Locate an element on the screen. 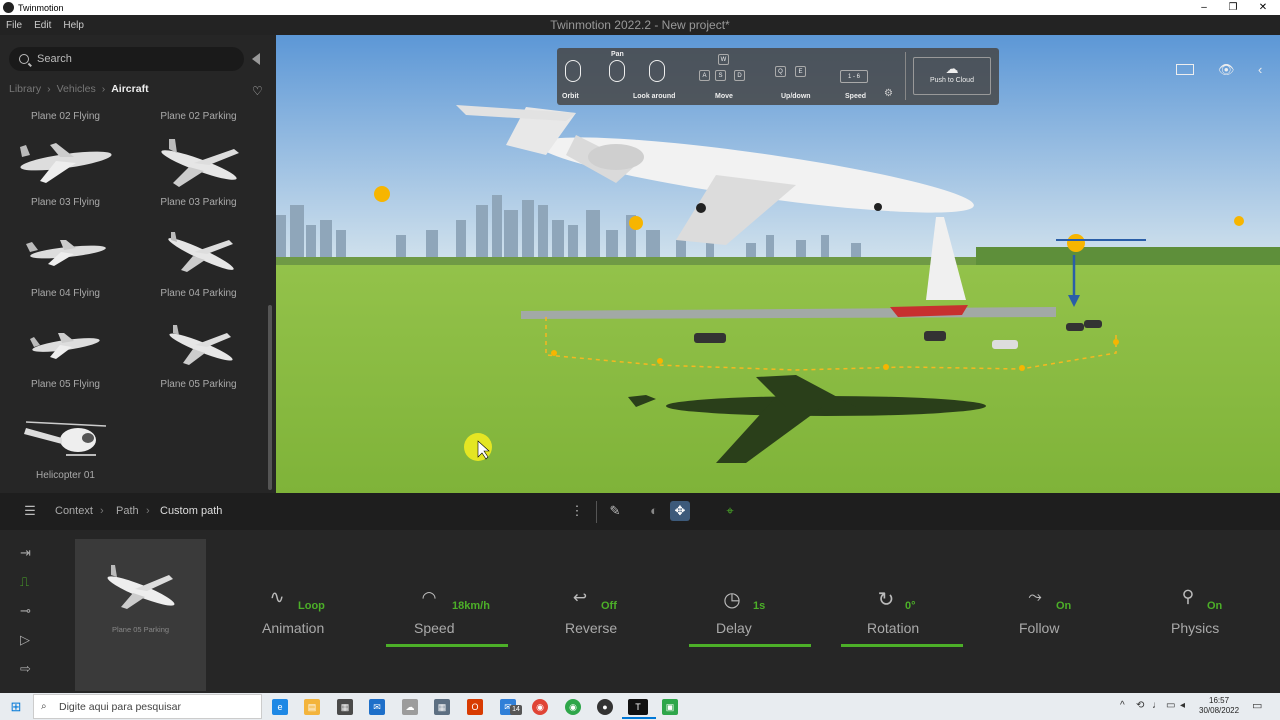 The width and height of the screenshot is (1280, 720). library-item-label: Plane 05 Parking is located at coordinates (198, 384).